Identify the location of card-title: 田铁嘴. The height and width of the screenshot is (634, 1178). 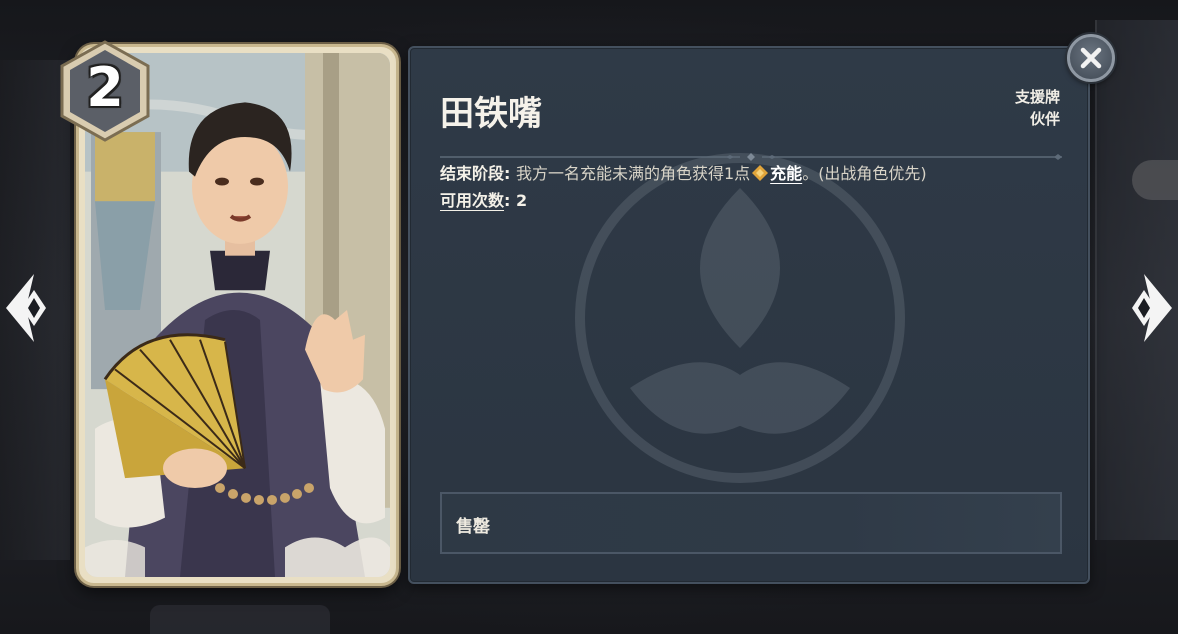
(491, 114).